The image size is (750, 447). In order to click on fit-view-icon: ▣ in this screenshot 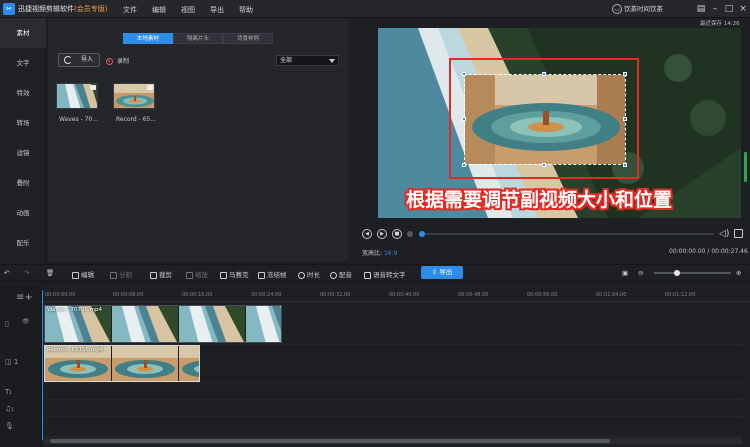, I will do `click(625, 273)`.